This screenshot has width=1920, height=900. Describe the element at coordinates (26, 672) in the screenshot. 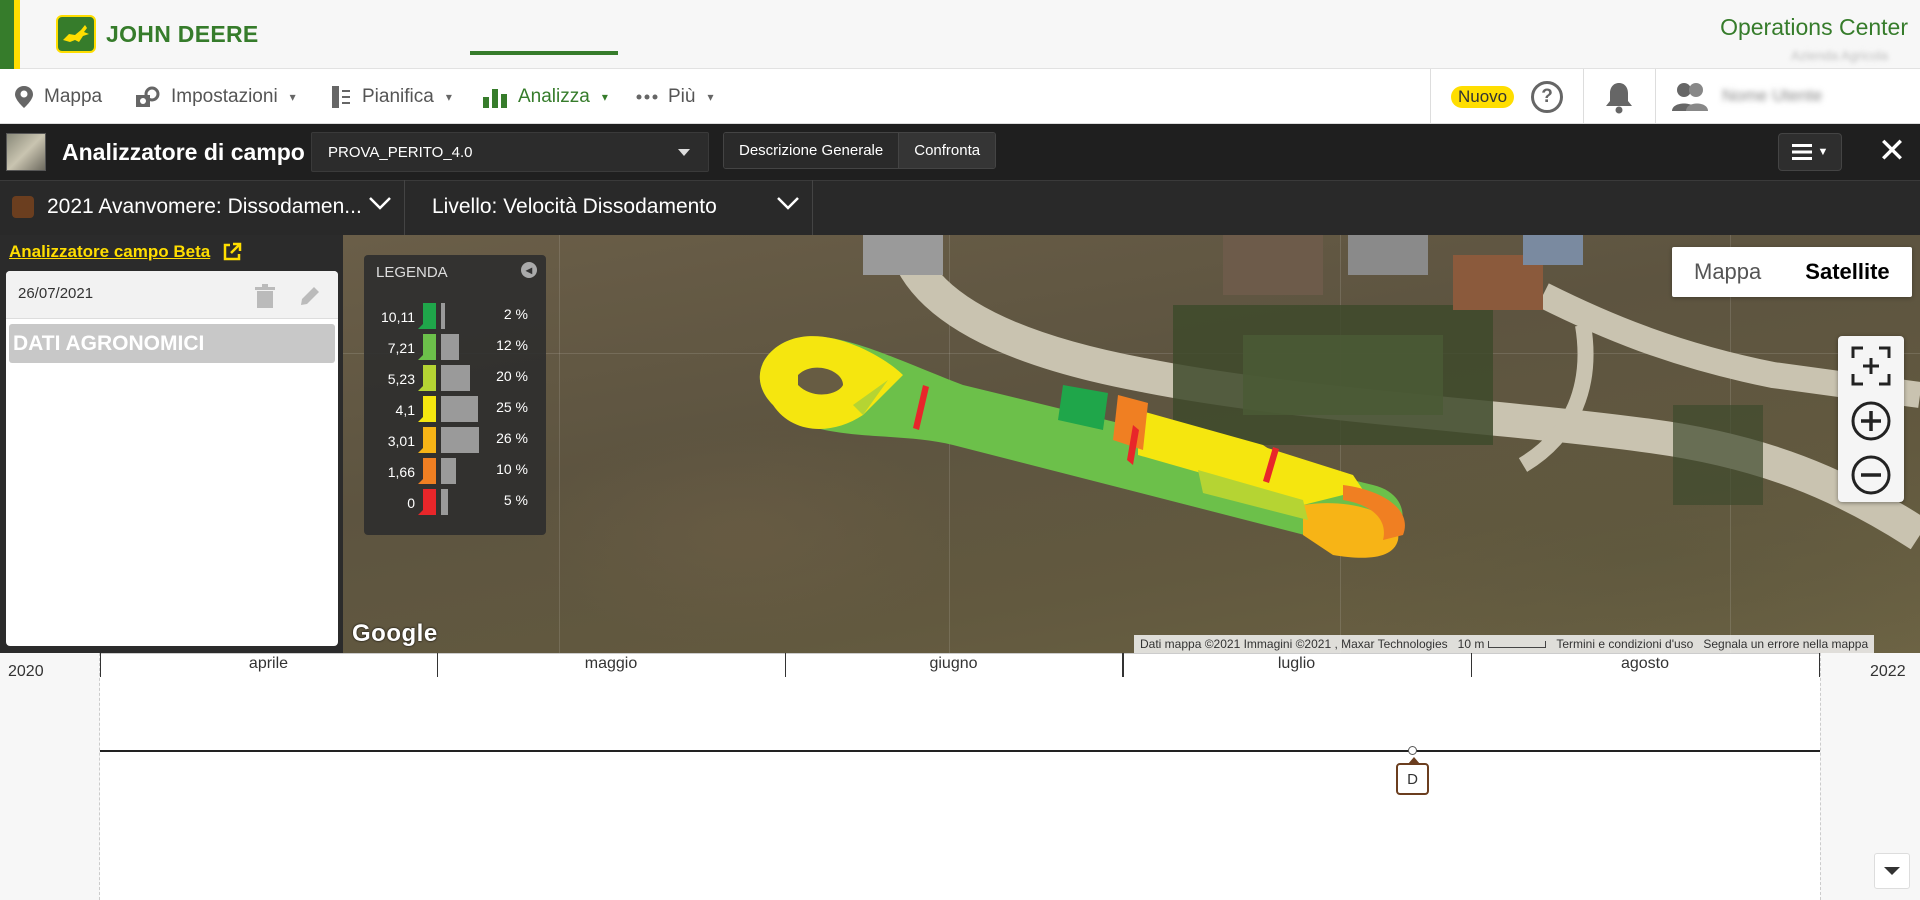

I see `timeline-year-left: 2020` at that location.